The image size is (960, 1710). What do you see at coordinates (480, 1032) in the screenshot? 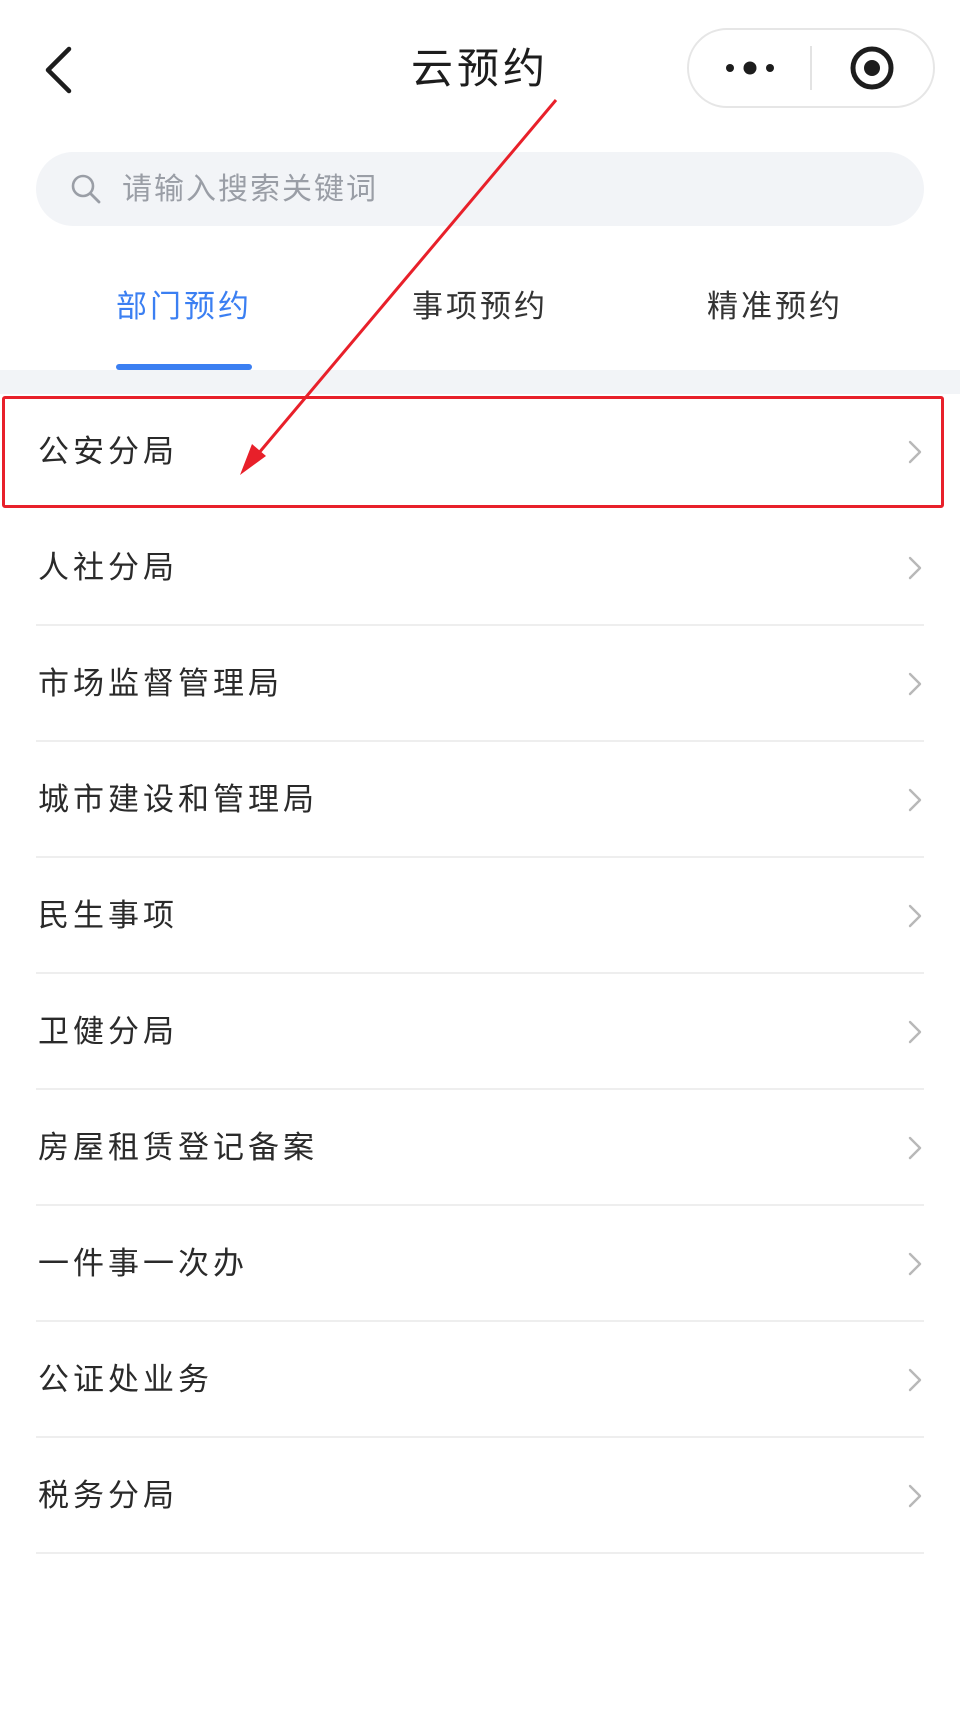
I see `list-item: 卫健分局` at bounding box center [480, 1032].